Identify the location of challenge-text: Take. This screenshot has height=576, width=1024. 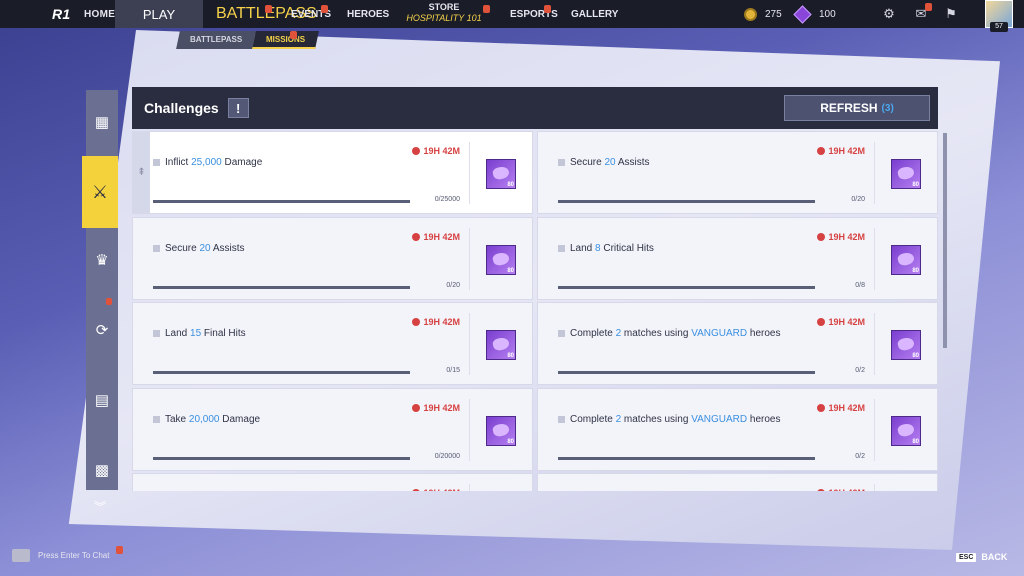
(177, 419).